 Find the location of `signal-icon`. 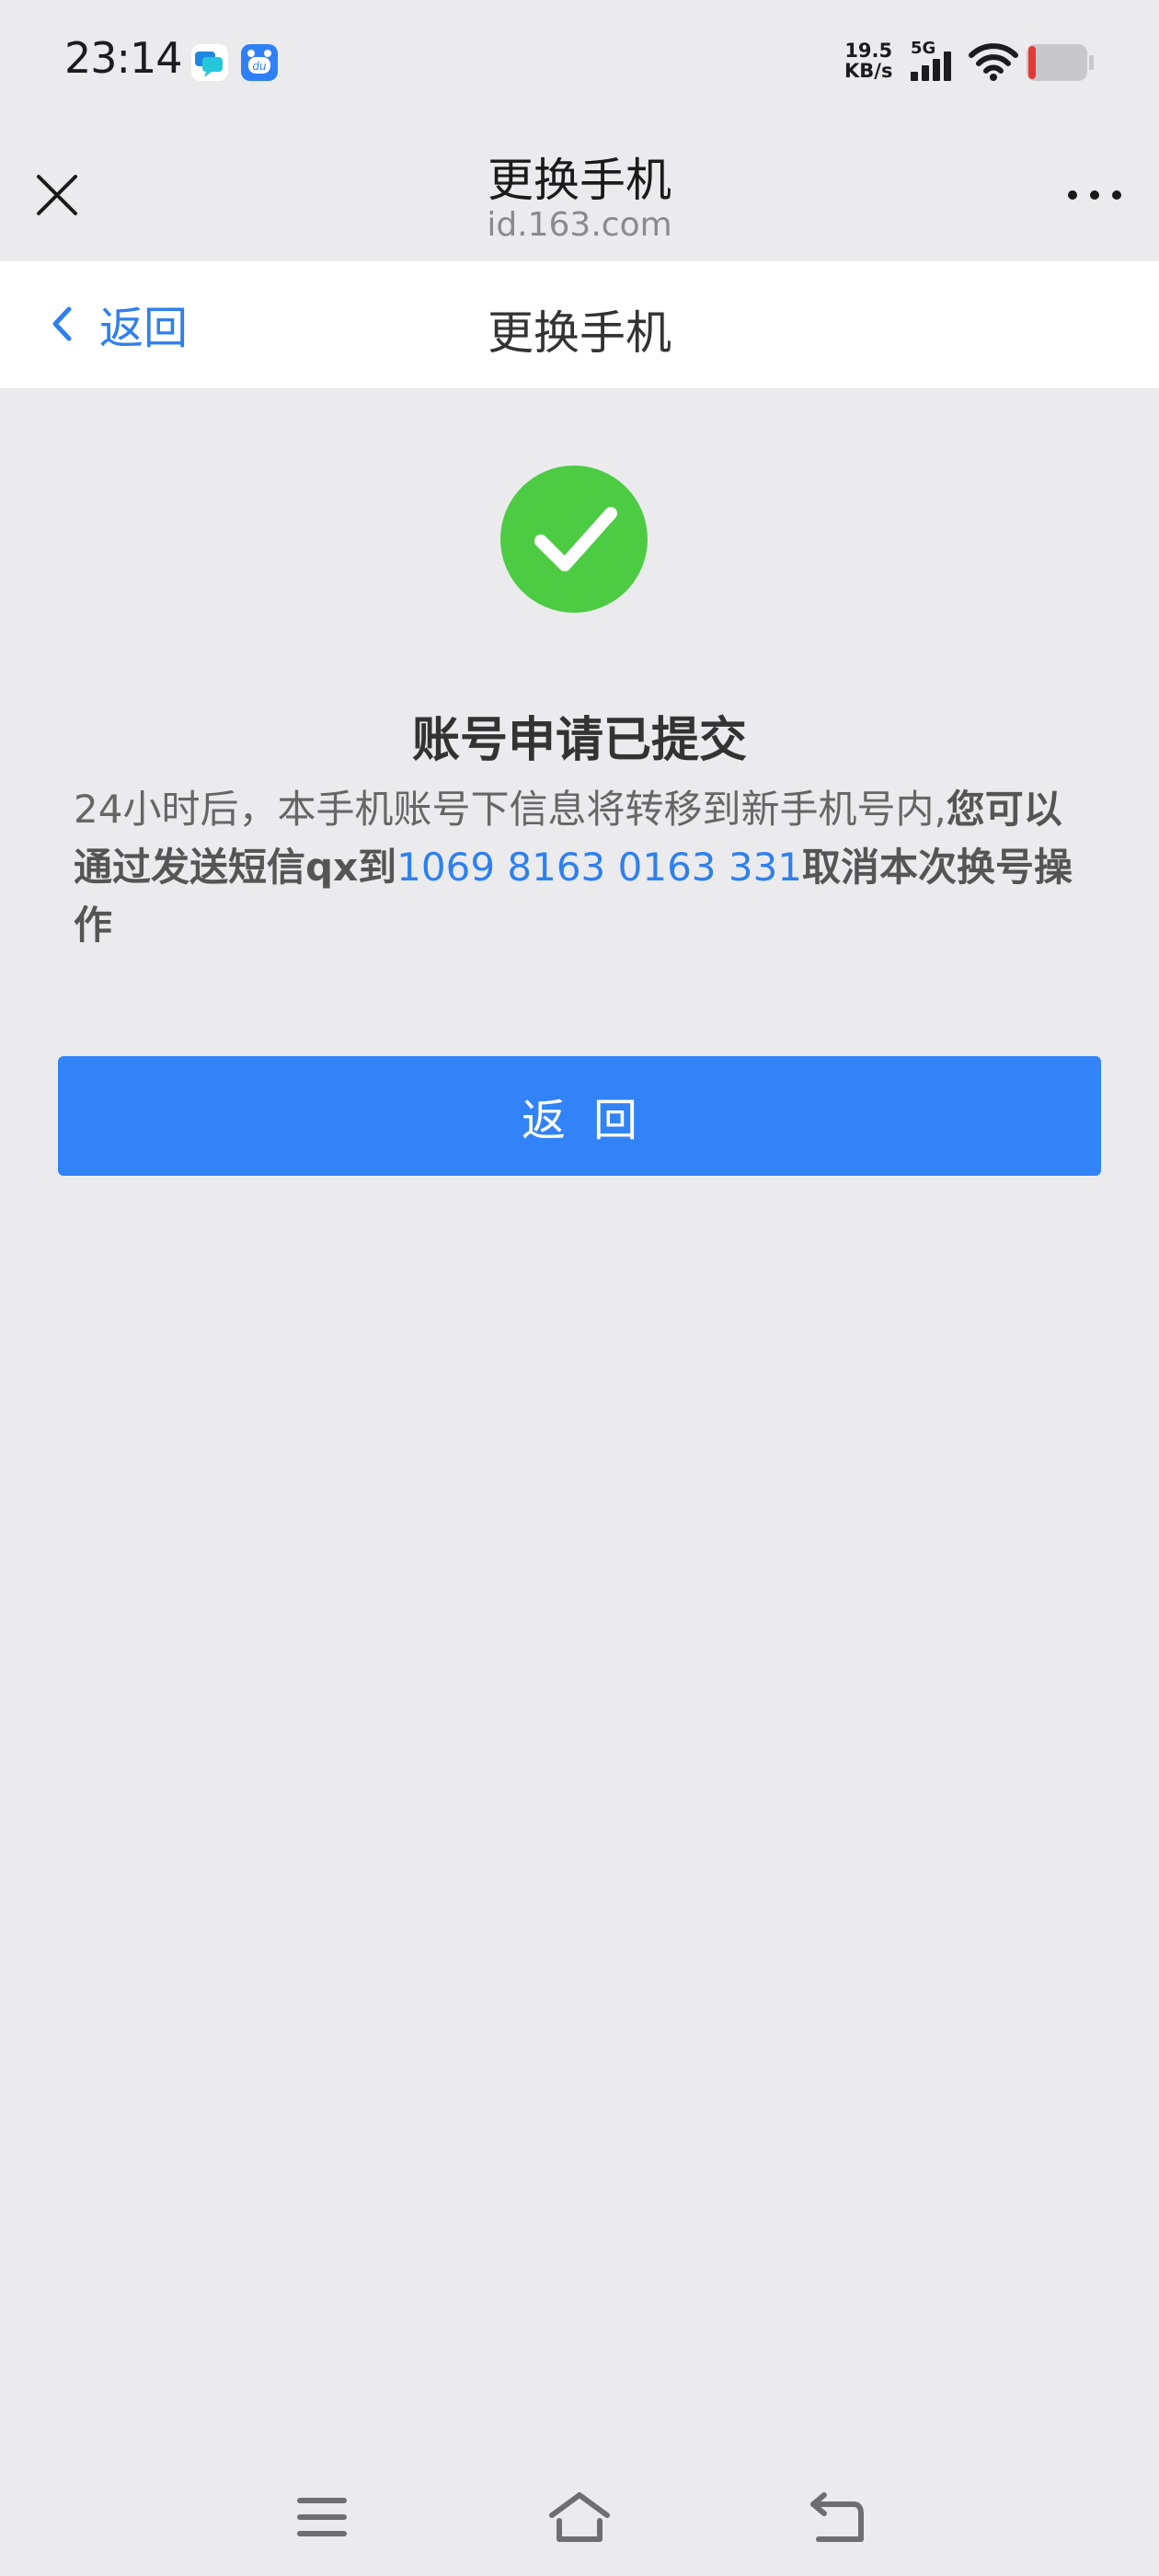

signal-icon is located at coordinates (931, 66).